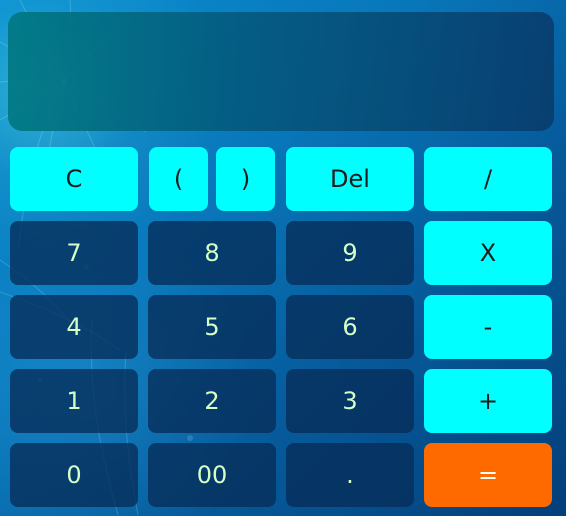 This screenshot has width=566, height=516. Describe the element at coordinates (350, 179) in the screenshot. I see `delete-button: Del` at that location.